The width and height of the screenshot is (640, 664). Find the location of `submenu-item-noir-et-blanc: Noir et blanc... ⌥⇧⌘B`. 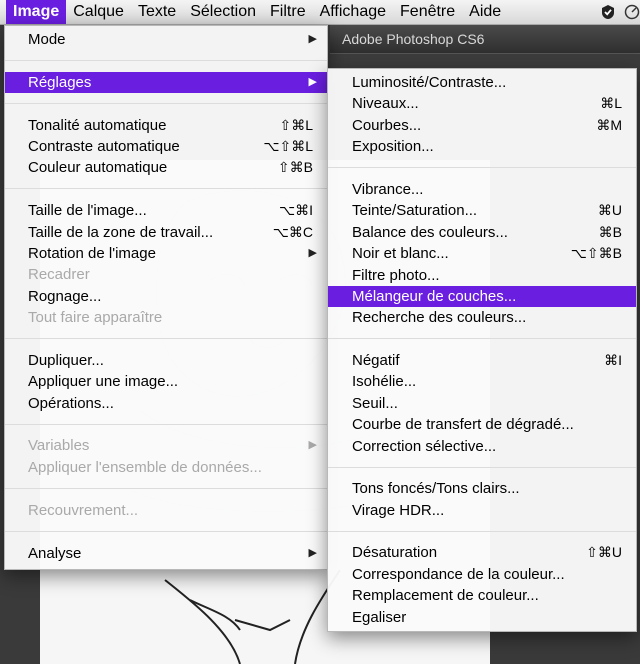

submenu-item-noir-et-blanc: Noir et blanc... ⌥⇧⌘B is located at coordinates (482, 253).